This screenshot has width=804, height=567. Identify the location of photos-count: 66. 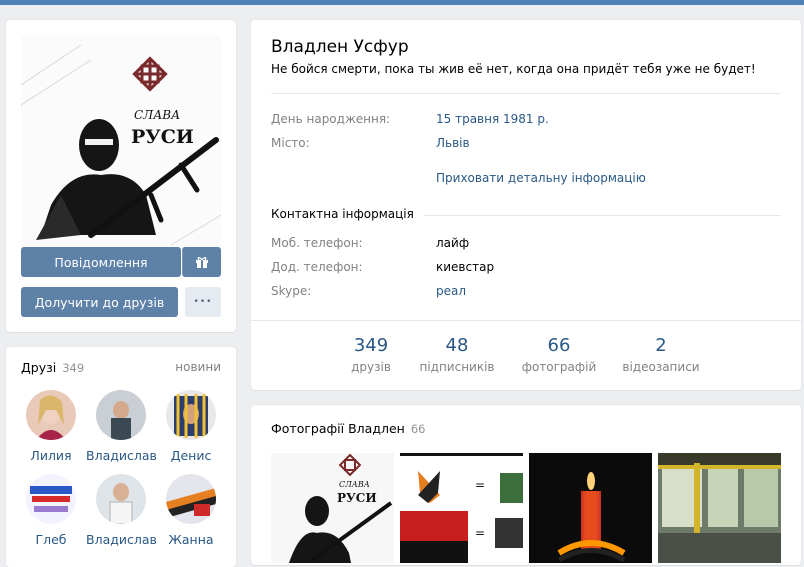
(418, 429).